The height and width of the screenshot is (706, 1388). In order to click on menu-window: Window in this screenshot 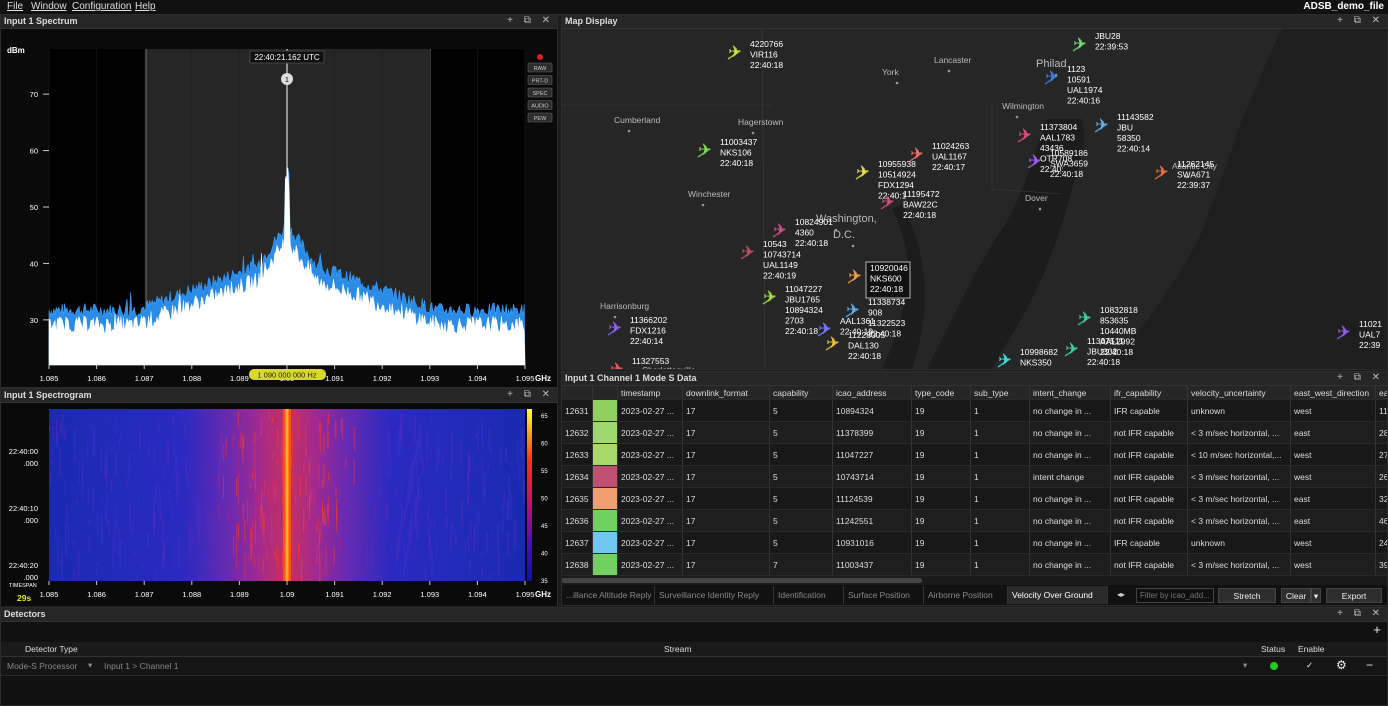, I will do `click(49, 6)`.